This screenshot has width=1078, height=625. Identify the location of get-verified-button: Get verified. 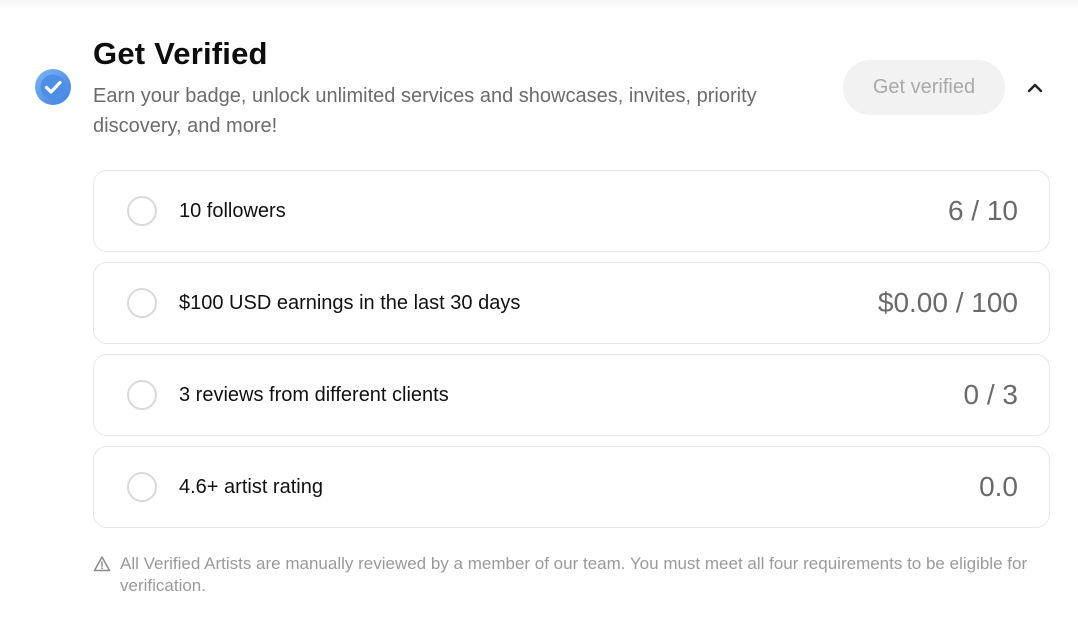
(924, 87).